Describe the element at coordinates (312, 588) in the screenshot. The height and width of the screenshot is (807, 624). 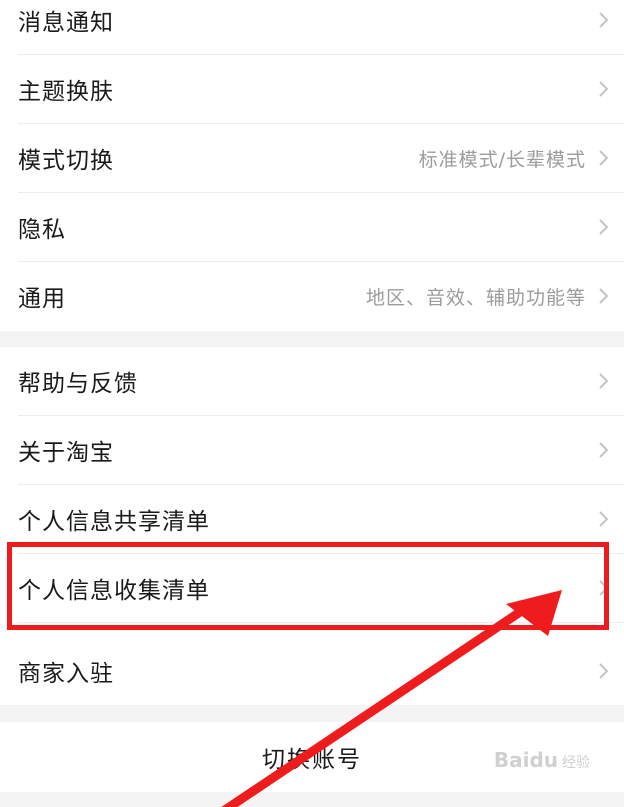
I see `settings-row-info-collection-list: 个人信息收集清单` at that location.